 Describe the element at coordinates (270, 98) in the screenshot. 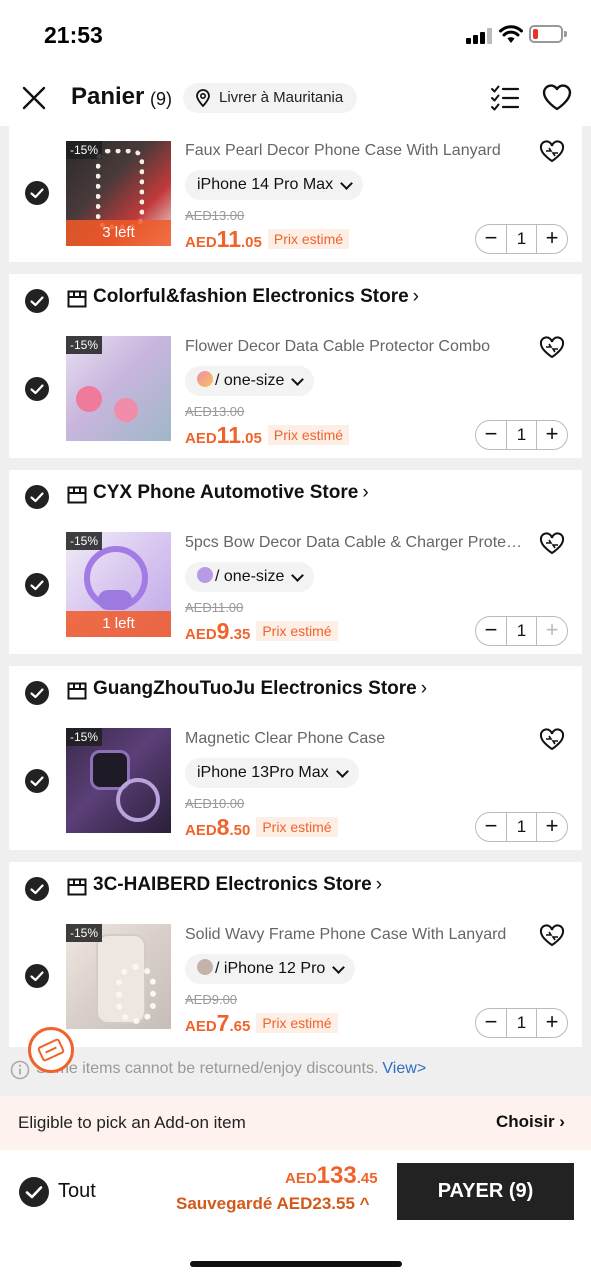

I see `delivery-location-button: Livrer à Mauritania` at that location.